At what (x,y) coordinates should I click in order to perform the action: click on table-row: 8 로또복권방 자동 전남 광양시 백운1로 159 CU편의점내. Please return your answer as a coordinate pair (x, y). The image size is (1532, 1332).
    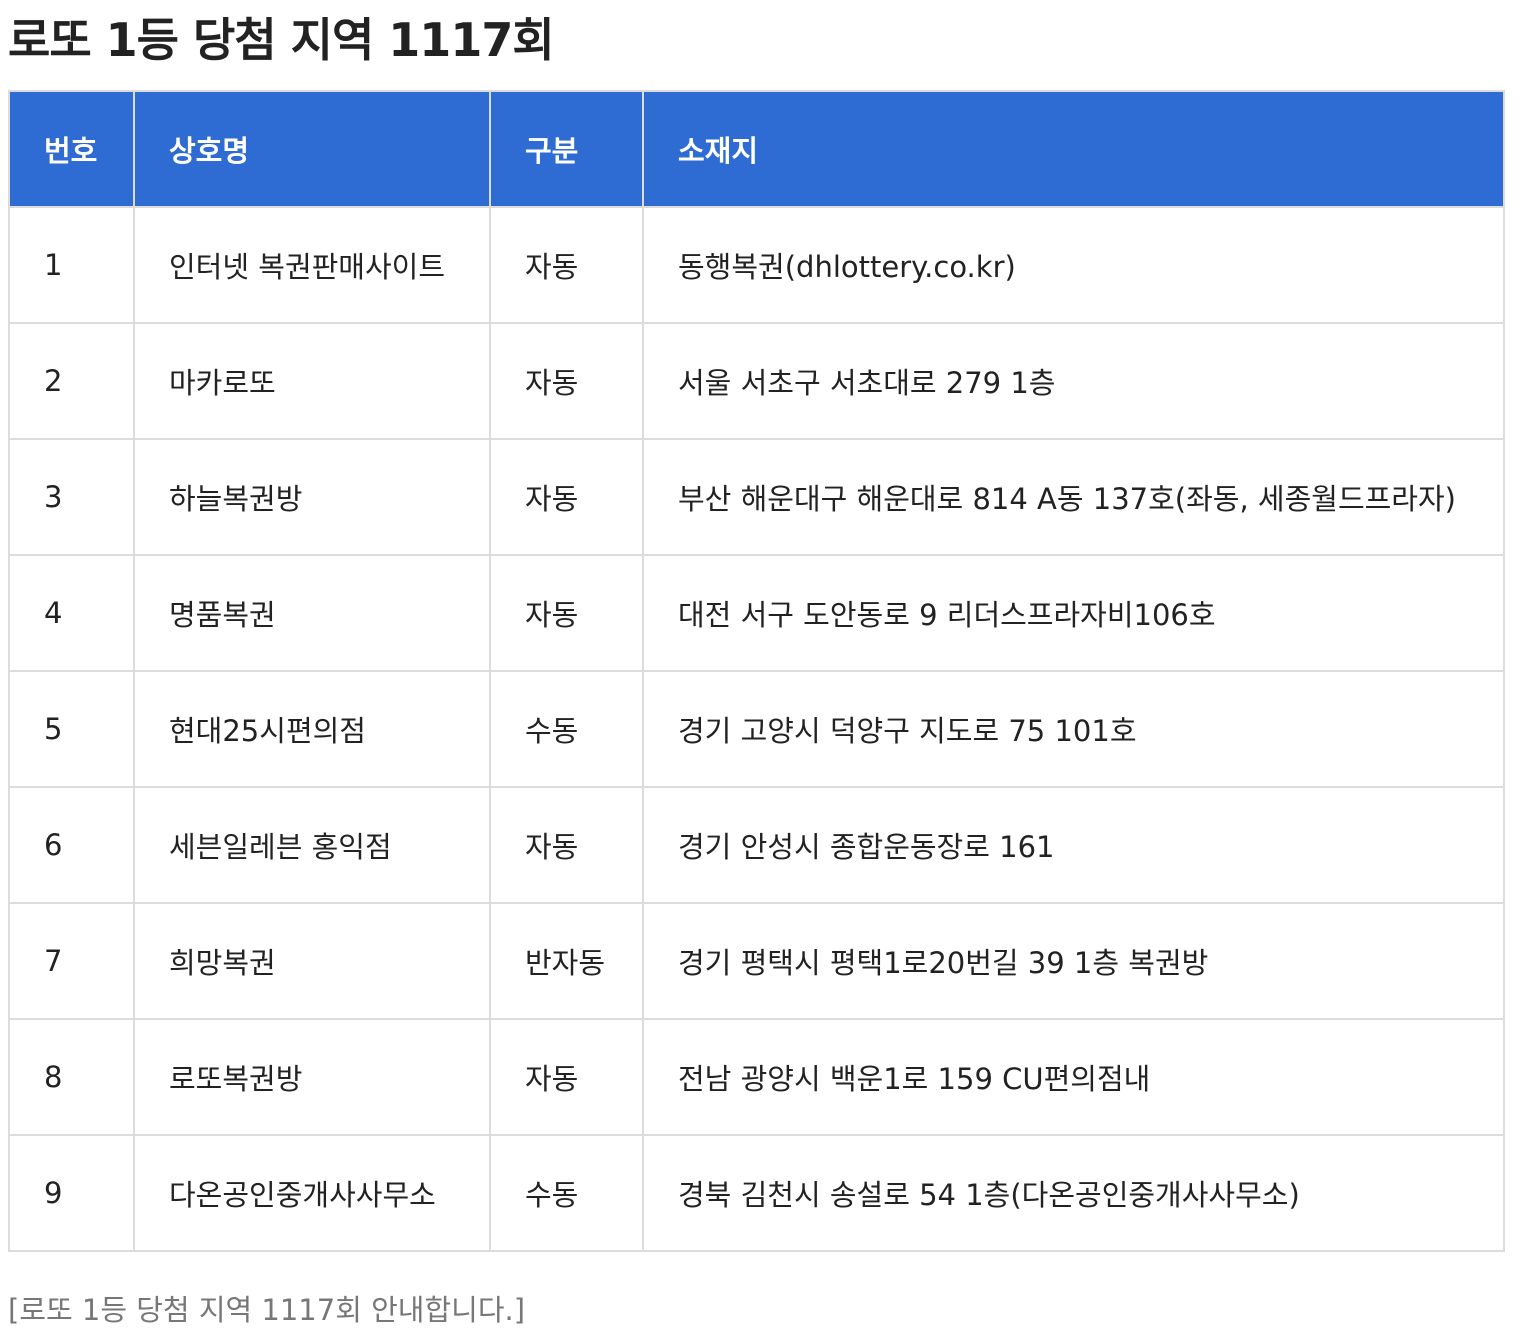
    Looking at the image, I should click on (756, 1077).